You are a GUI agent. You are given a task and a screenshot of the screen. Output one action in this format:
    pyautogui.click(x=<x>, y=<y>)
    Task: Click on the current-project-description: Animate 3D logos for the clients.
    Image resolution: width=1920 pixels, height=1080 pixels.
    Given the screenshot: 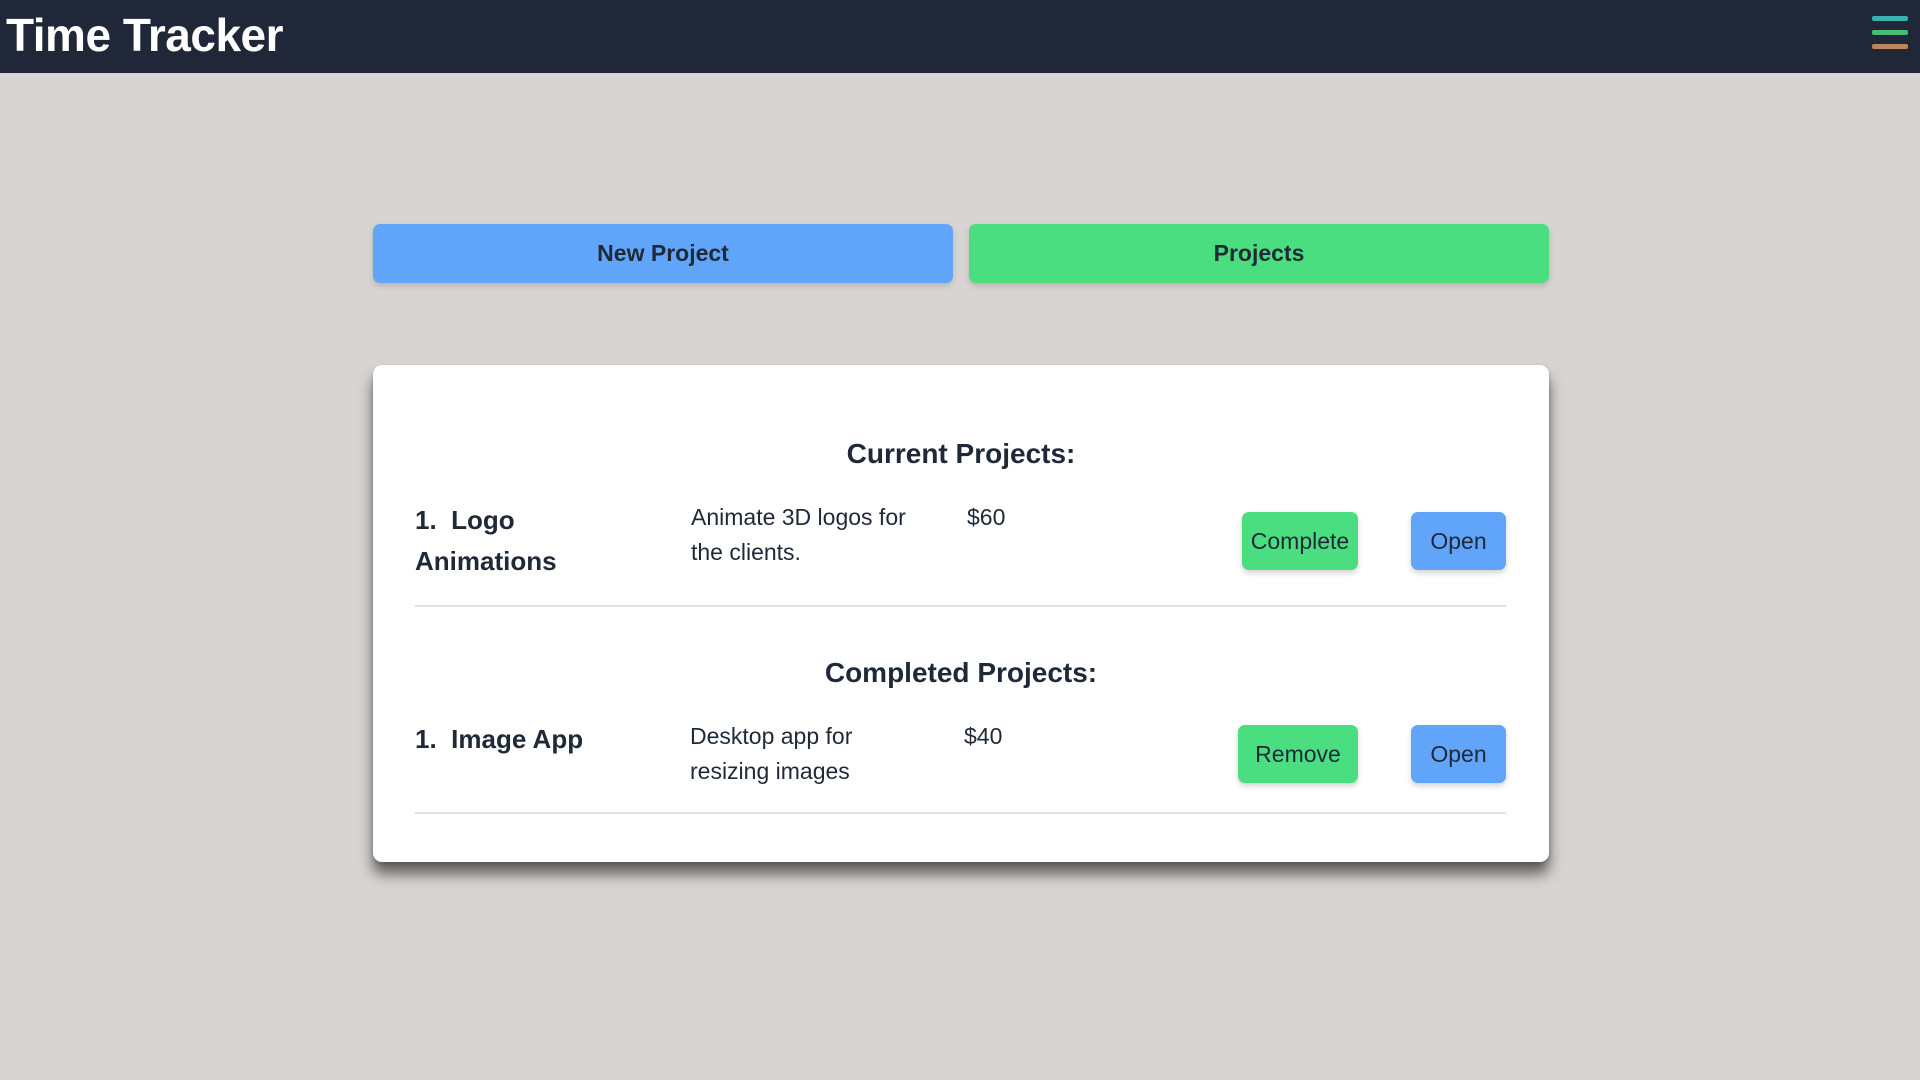 What is the action you would take?
    pyautogui.click(x=811, y=535)
    